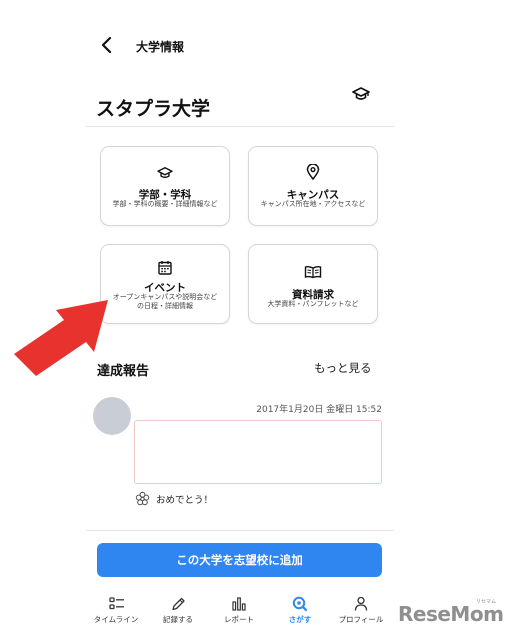  I want to click on logo-text: ReseMom, so click(451, 614).